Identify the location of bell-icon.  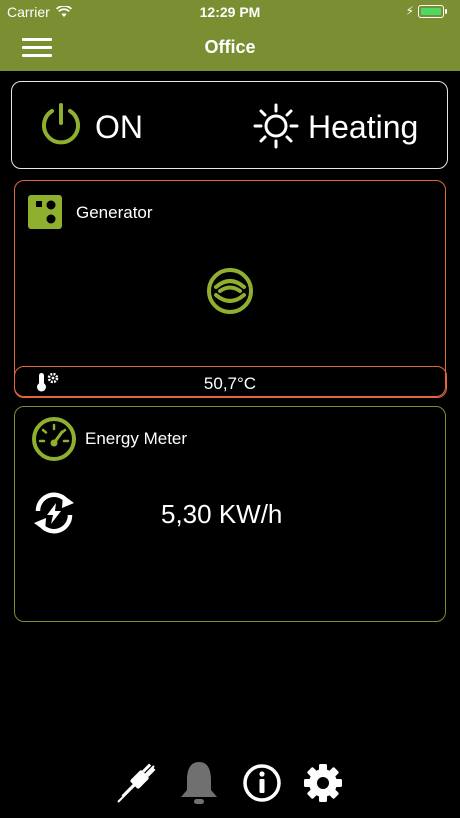
(199, 783).